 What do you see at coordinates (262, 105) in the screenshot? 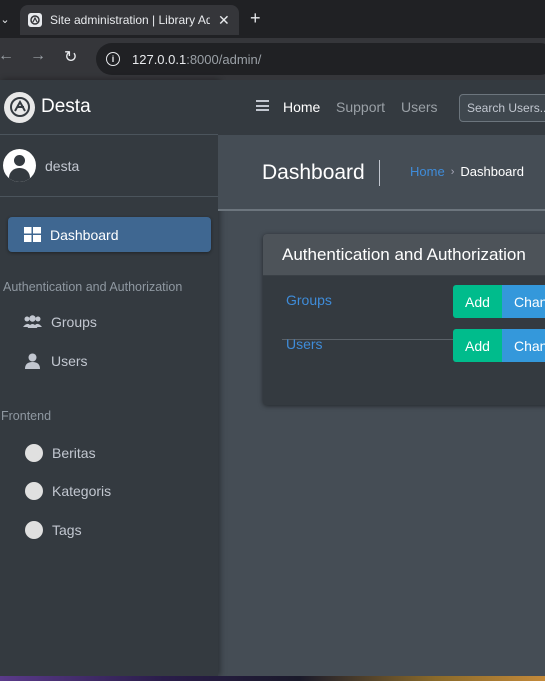
I see `hamburger-menu-icon` at bounding box center [262, 105].